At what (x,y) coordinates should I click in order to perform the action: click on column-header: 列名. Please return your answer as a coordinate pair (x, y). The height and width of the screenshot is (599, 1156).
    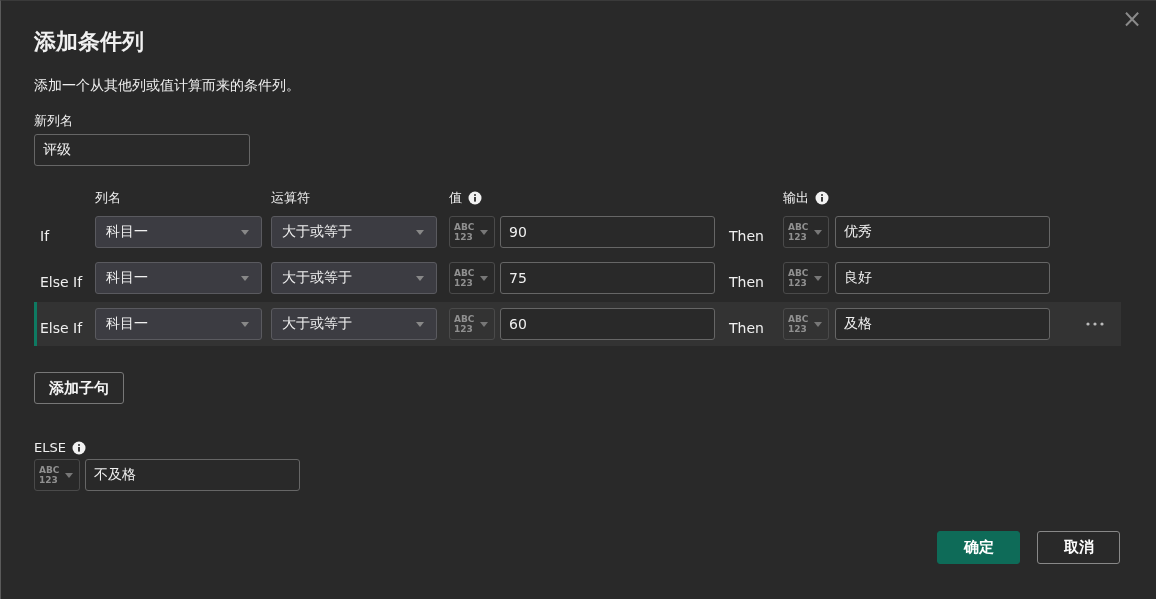
    Looking at the image, I should click on (108, 198).